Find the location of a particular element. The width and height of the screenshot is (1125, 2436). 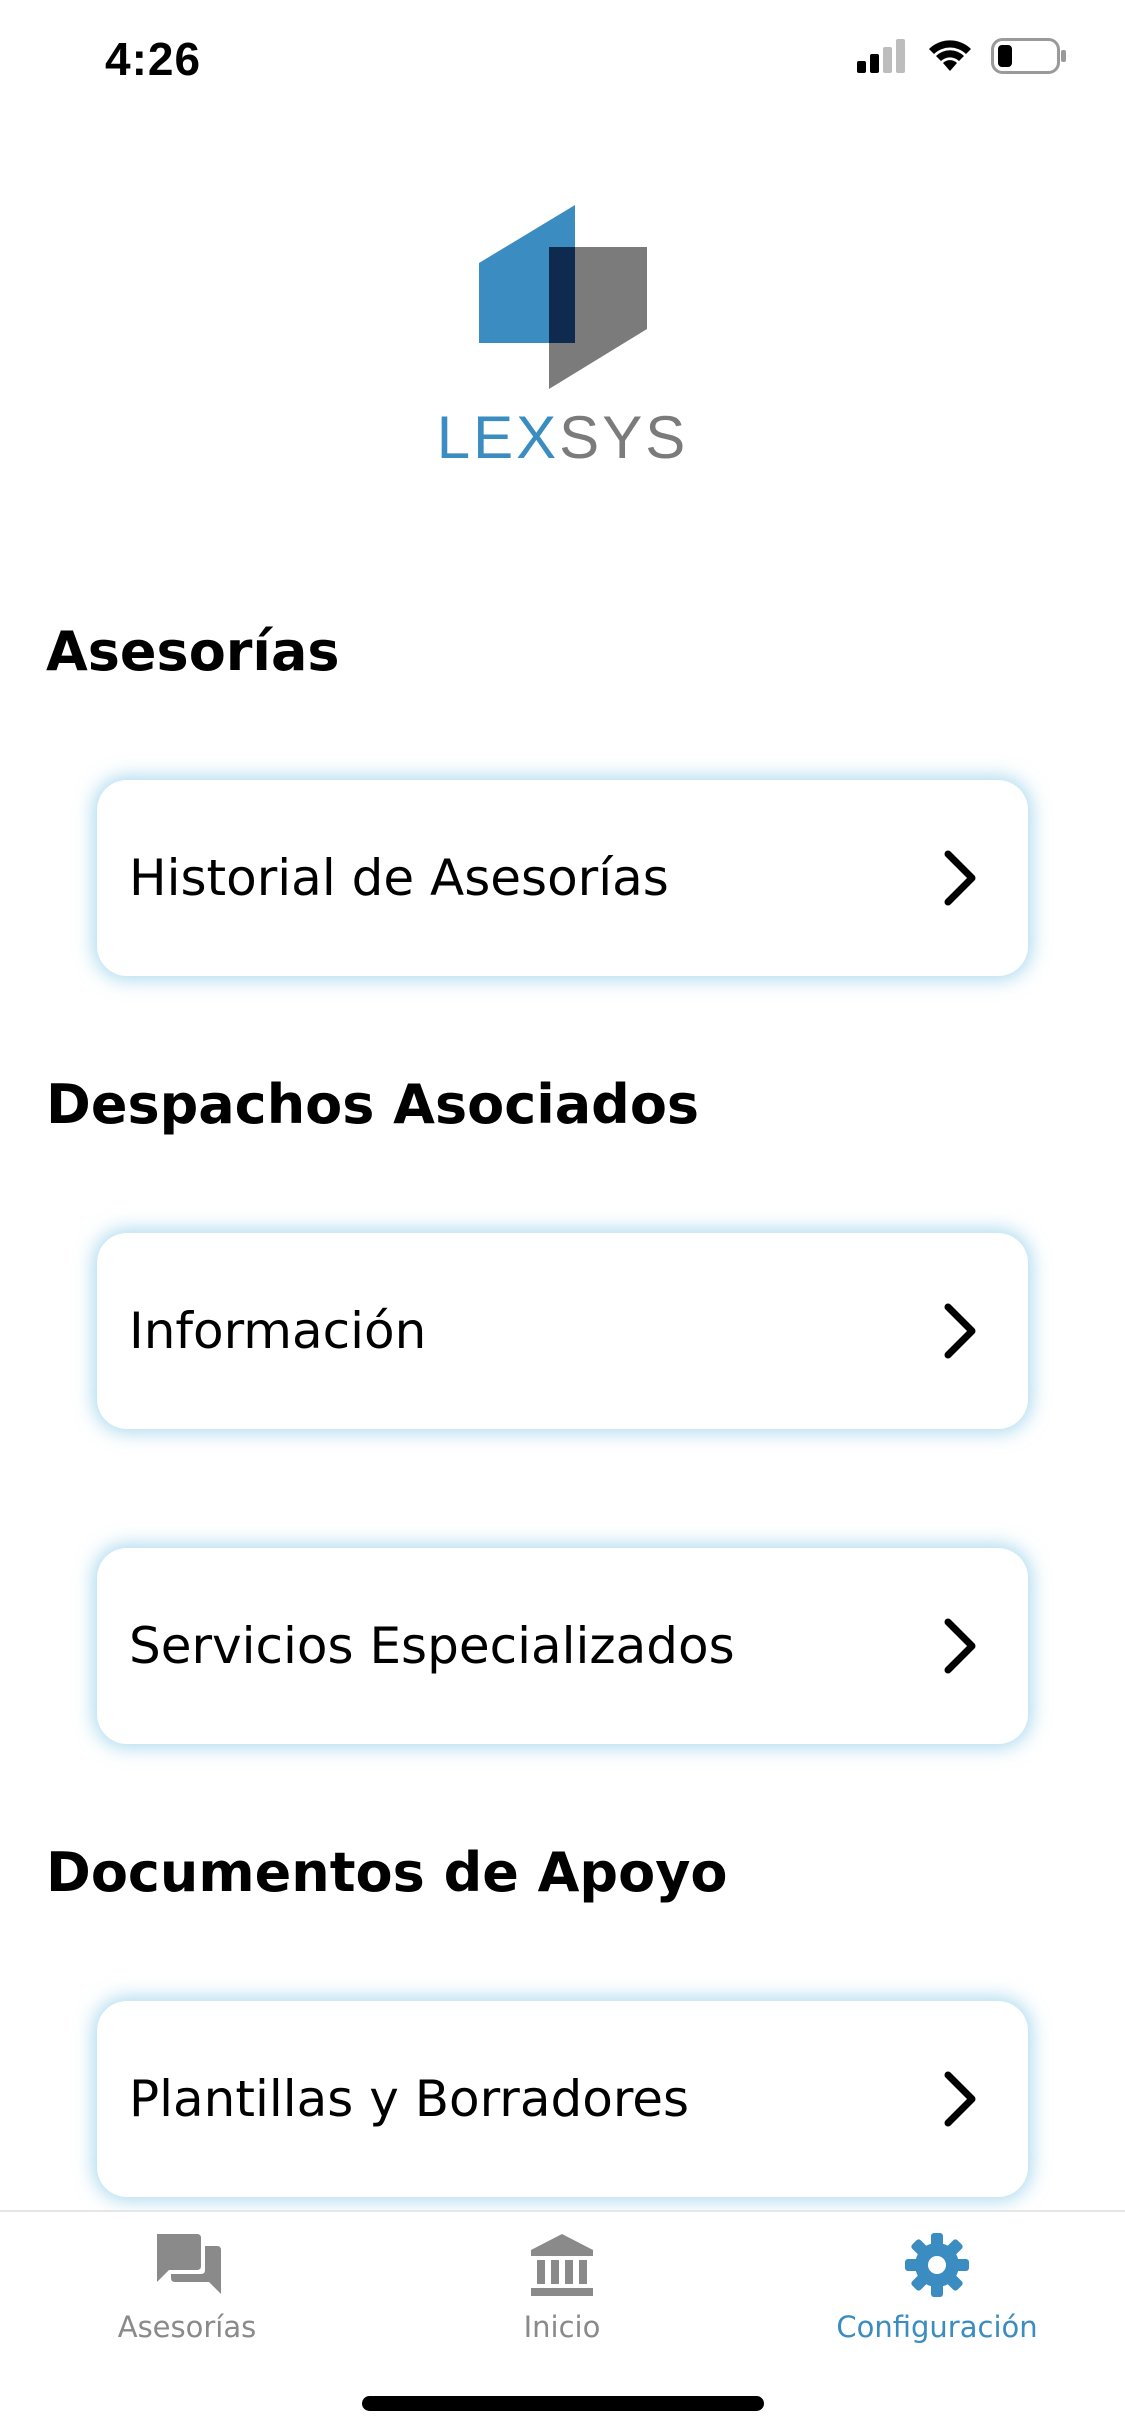

cellular-signal-icon is located at coordinates (881, 56).